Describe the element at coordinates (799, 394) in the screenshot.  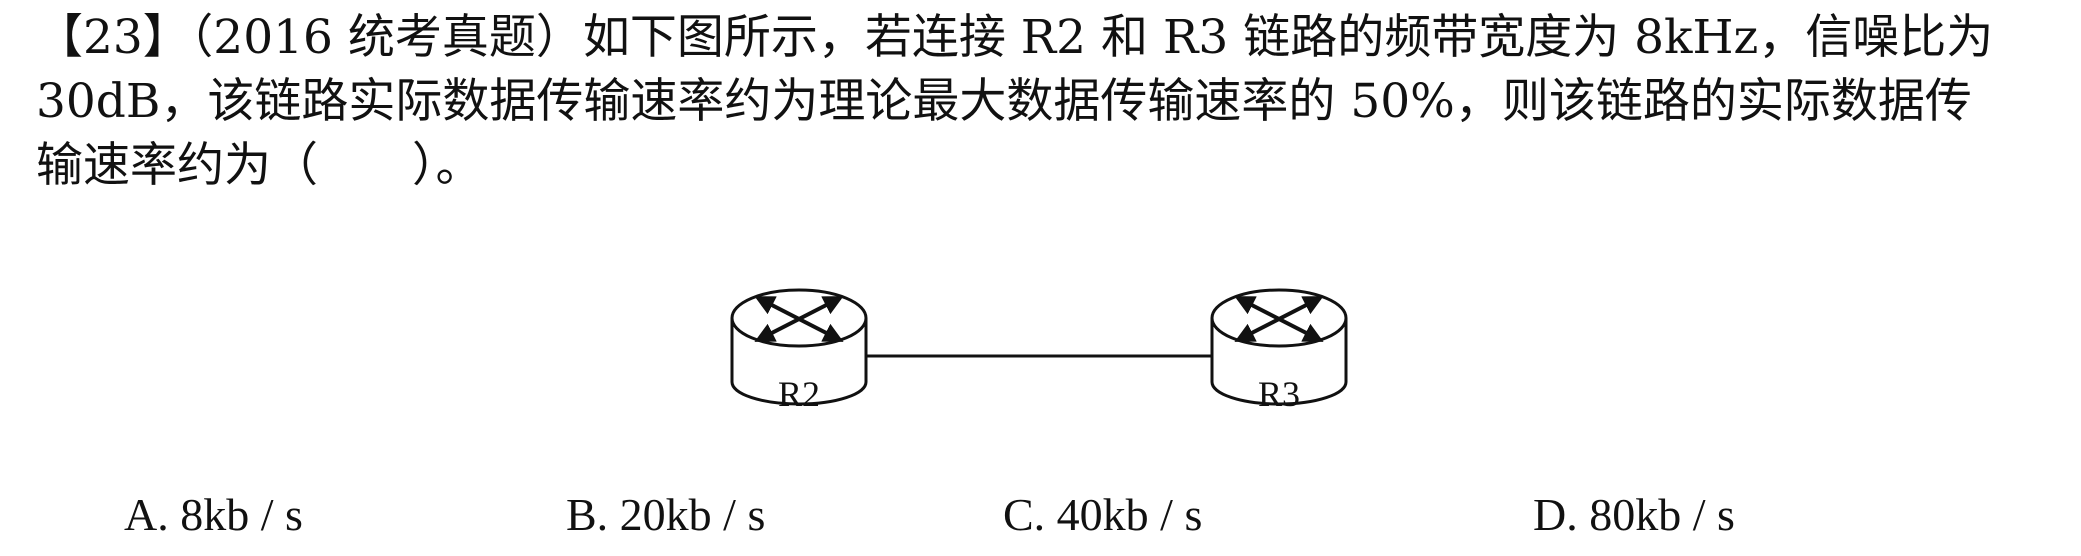
I see `router-r2-label: R2` at that location.